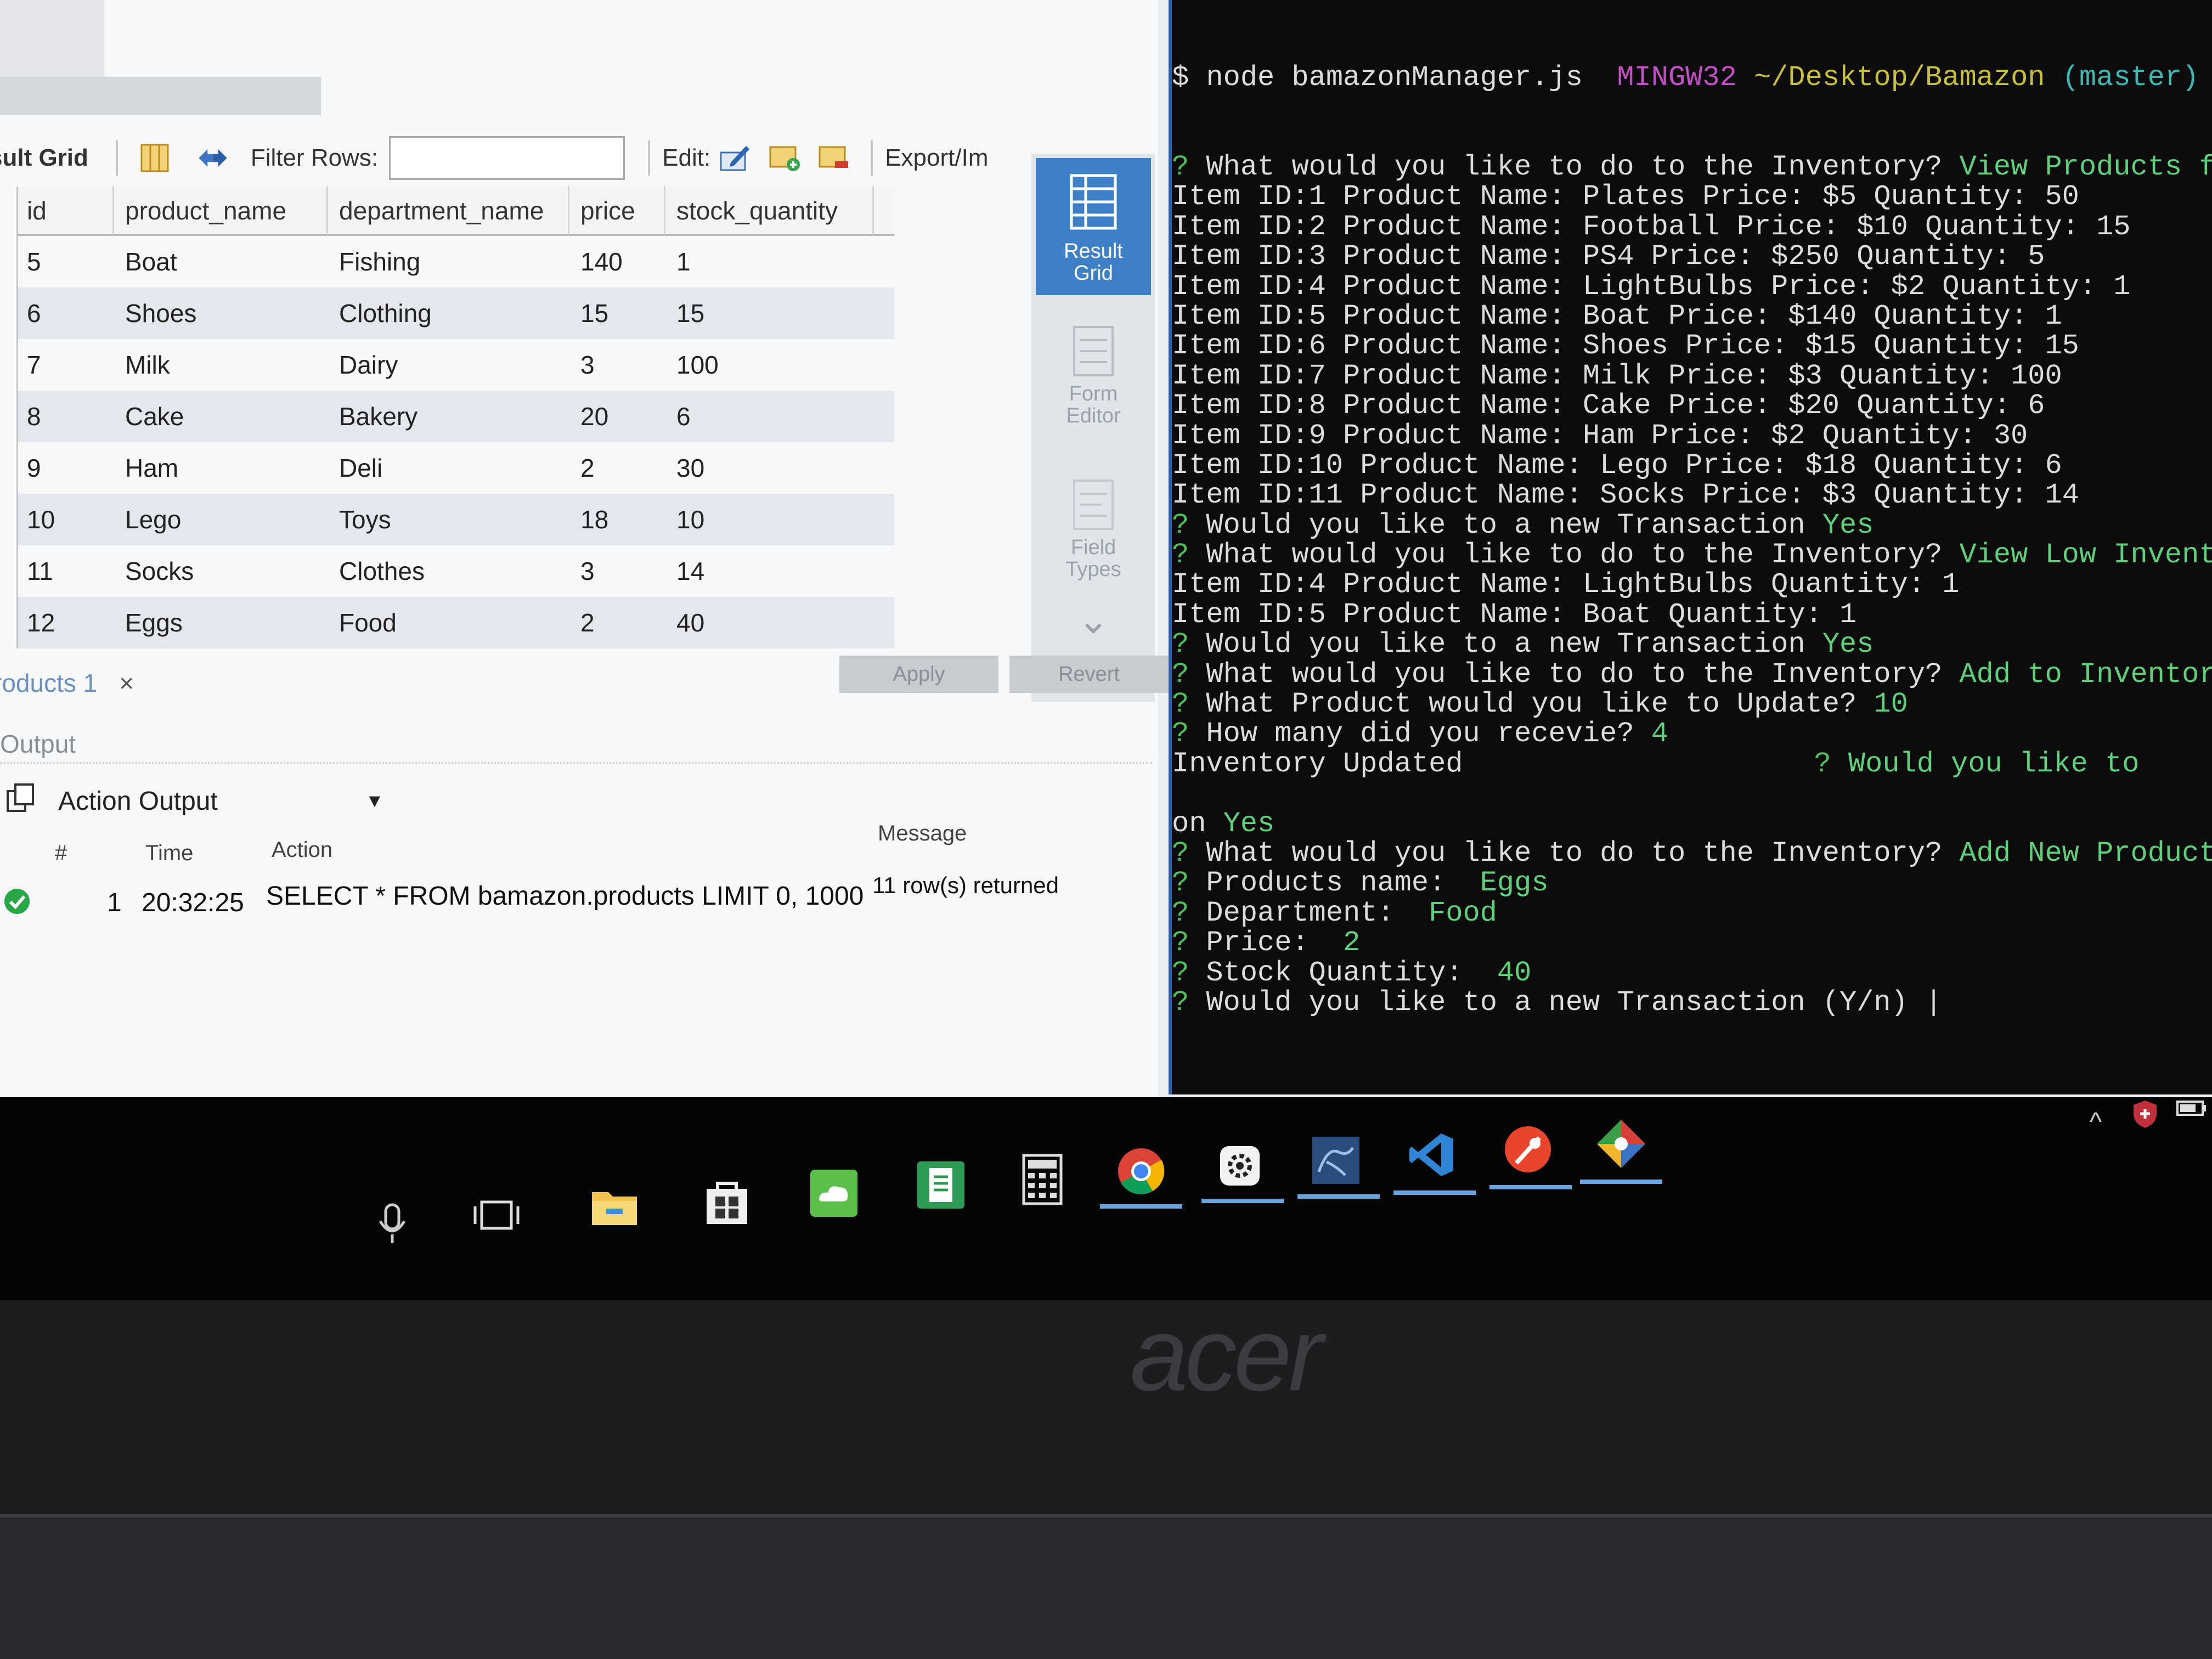 The image size is (2212, 1659). Describe the element at coordinates (1335, 1160) in the screenshot. I see `mysql-workbench-icon` at that location.